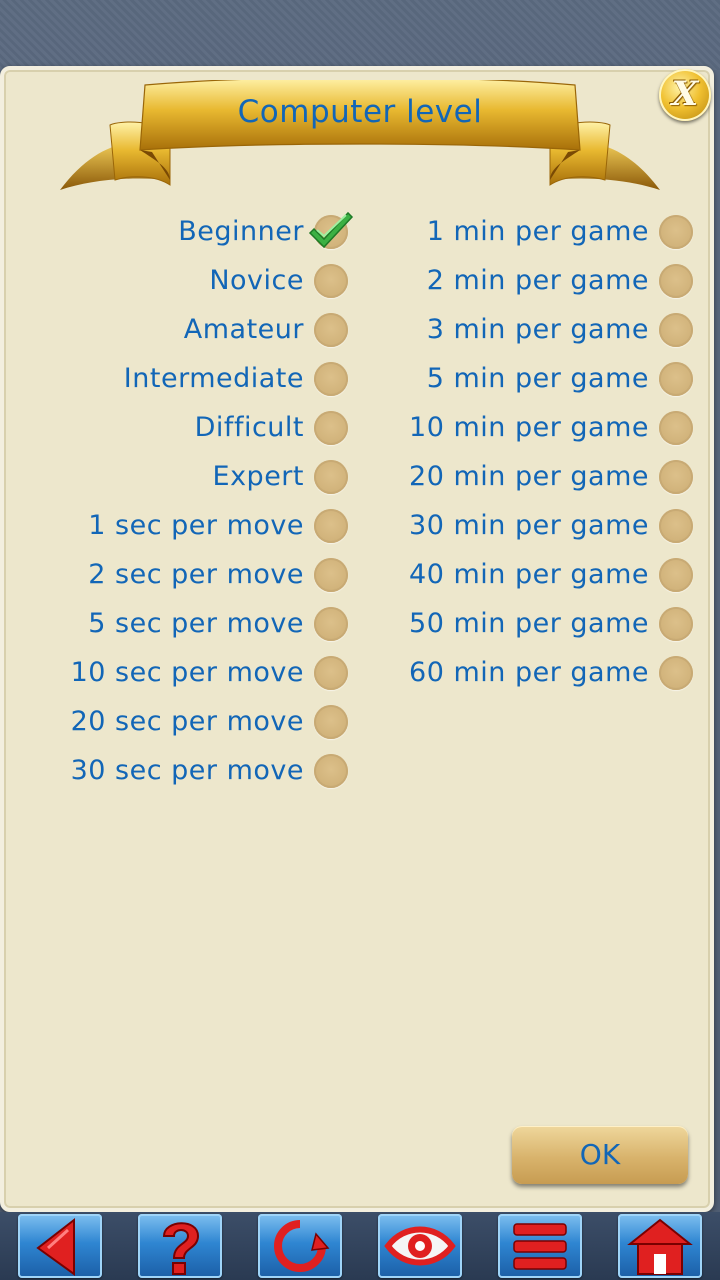  What do you see at coordinates (196, 623) in the screenshot?
I see `level-label: 5 sec per move` at bounding box center [196, 623].